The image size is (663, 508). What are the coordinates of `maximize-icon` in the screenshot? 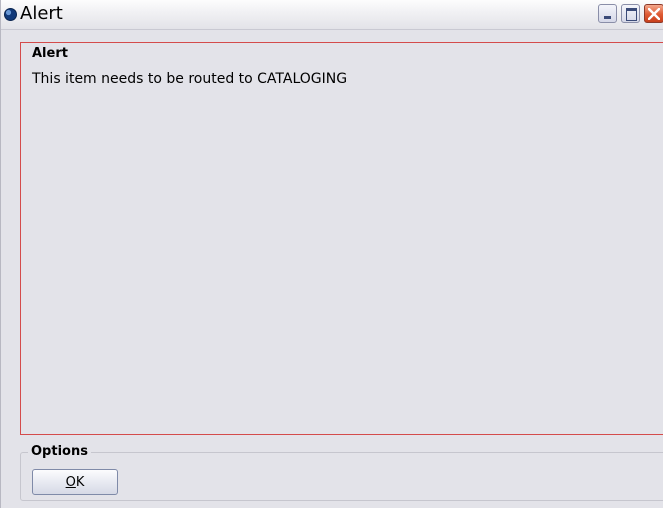 It's located at (631, 14).